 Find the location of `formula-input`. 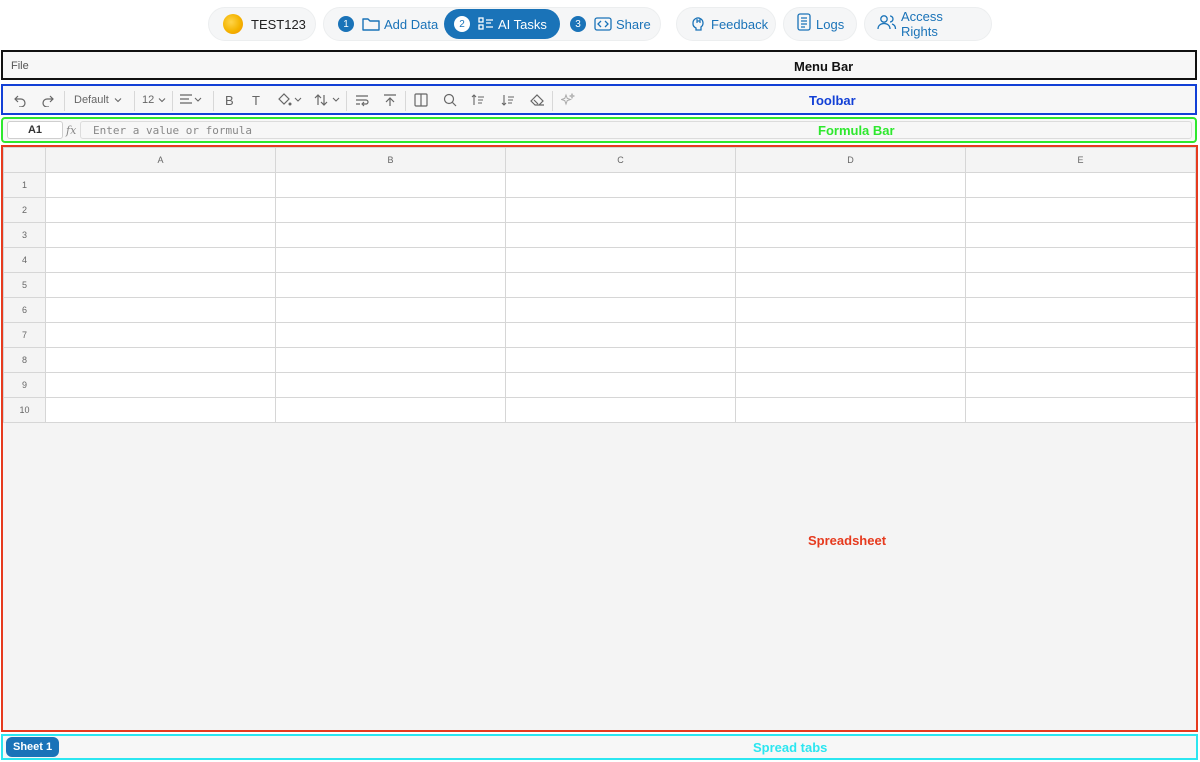

formula-input is located at coordinates (636, 130).